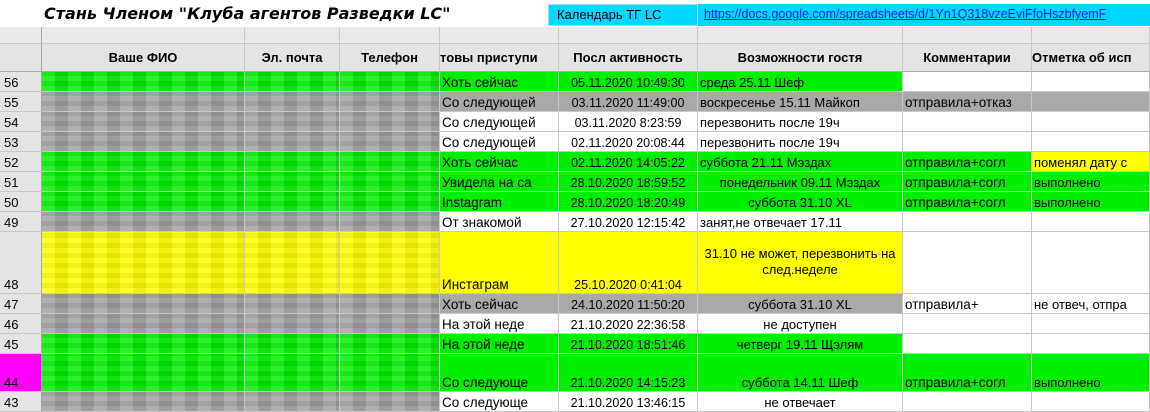 This screenshot has width=1150, height=412. What do you see at coordinates (21, 263) in the screenshot?
I see `row-number: 48` at bounding box center [21, 263].